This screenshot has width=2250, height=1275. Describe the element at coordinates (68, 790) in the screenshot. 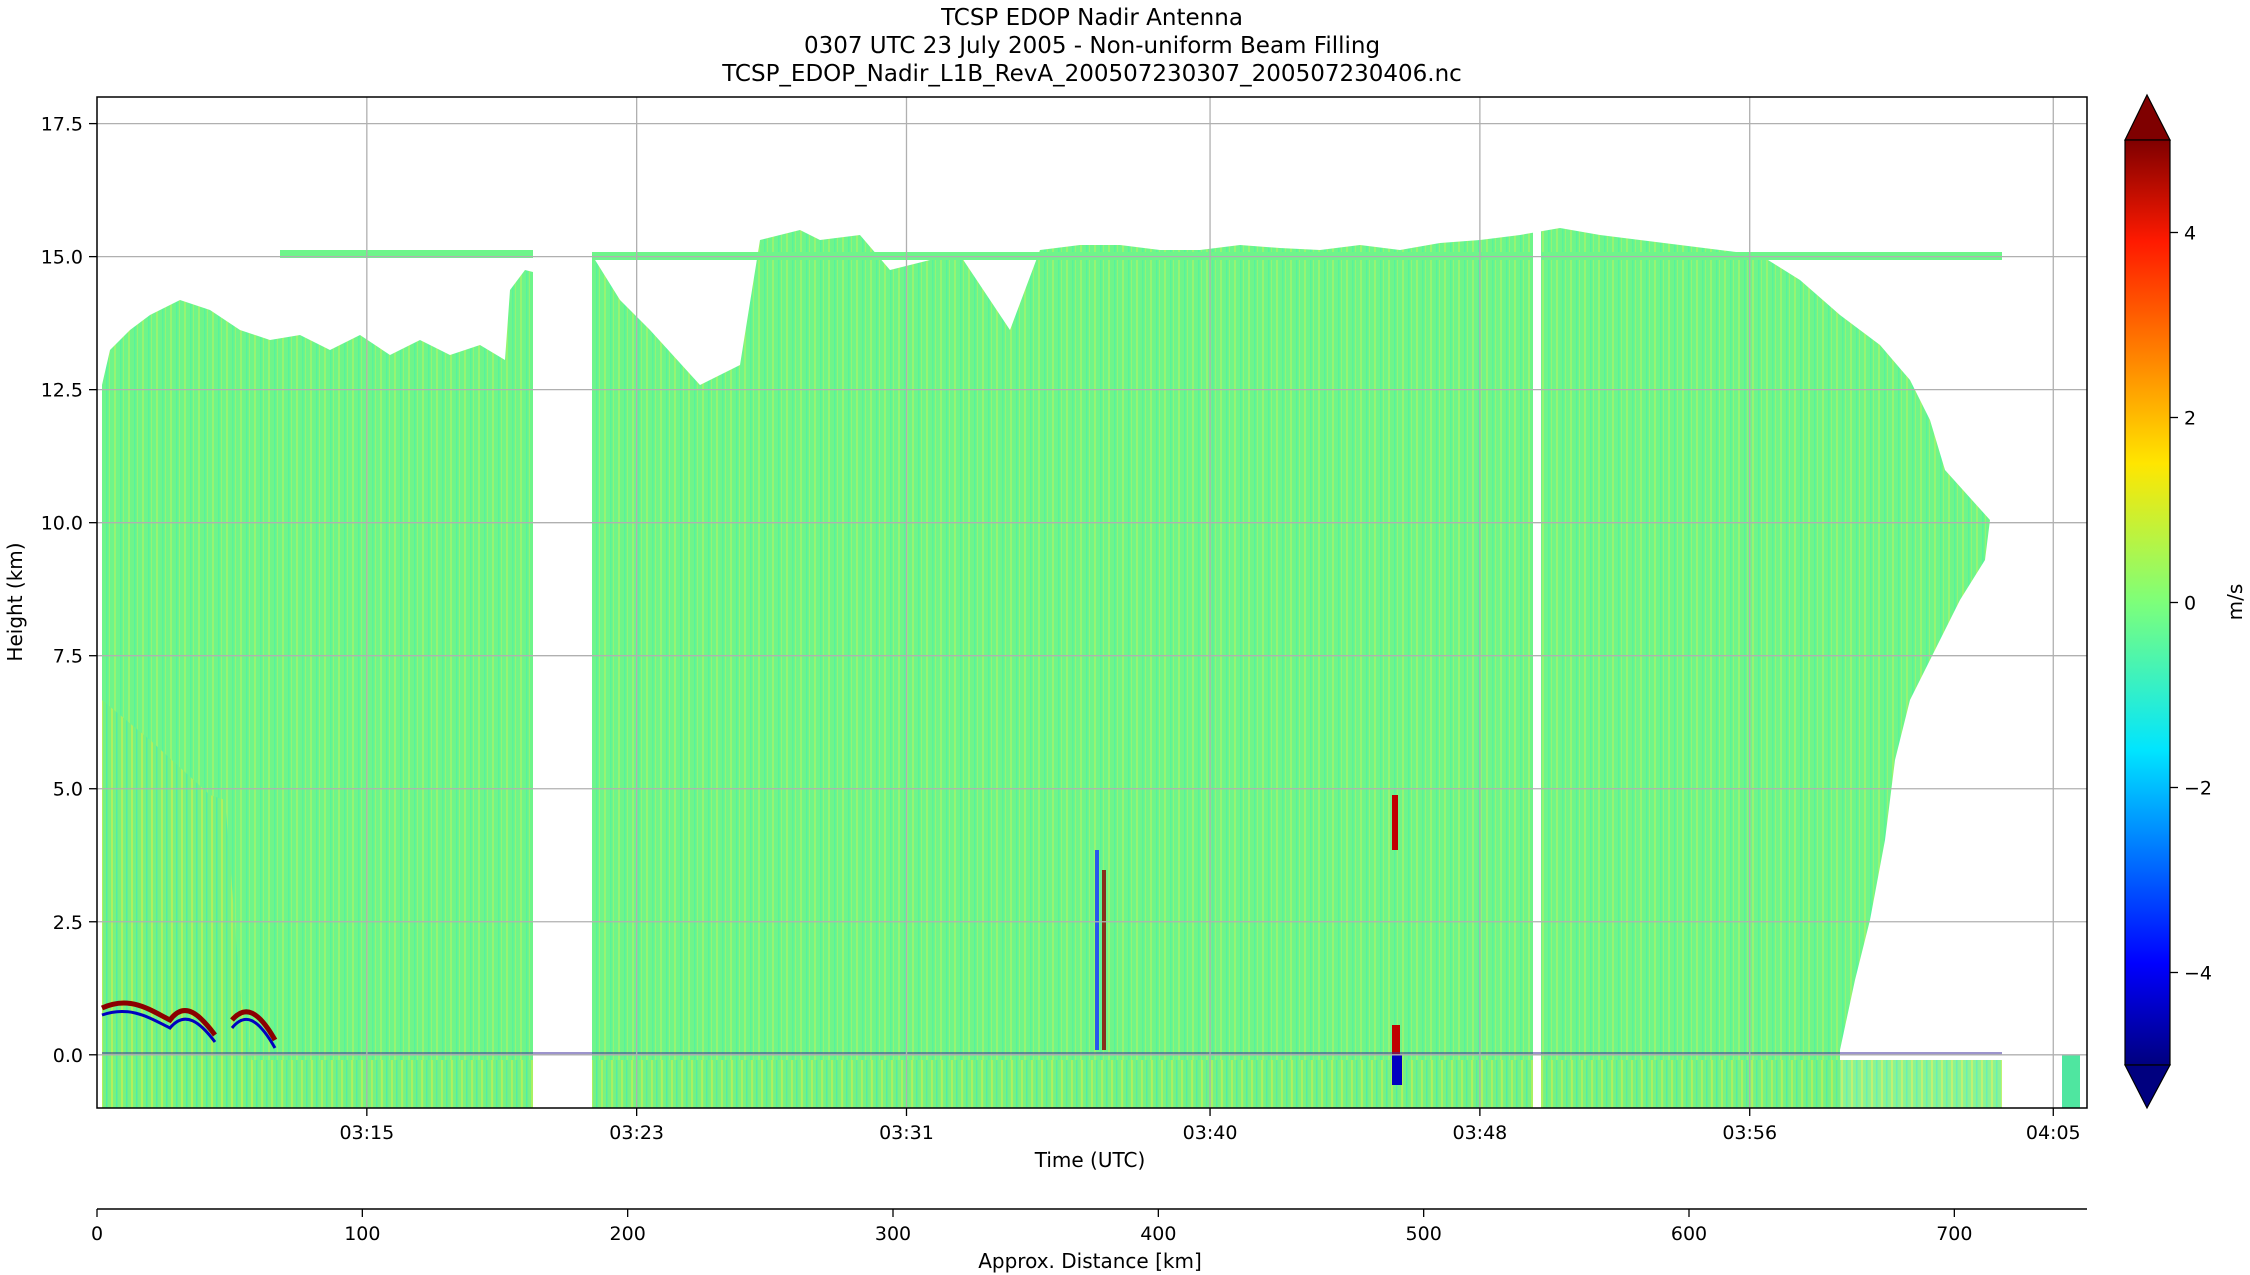

I see `y-tick-label: 5.0` at that location.